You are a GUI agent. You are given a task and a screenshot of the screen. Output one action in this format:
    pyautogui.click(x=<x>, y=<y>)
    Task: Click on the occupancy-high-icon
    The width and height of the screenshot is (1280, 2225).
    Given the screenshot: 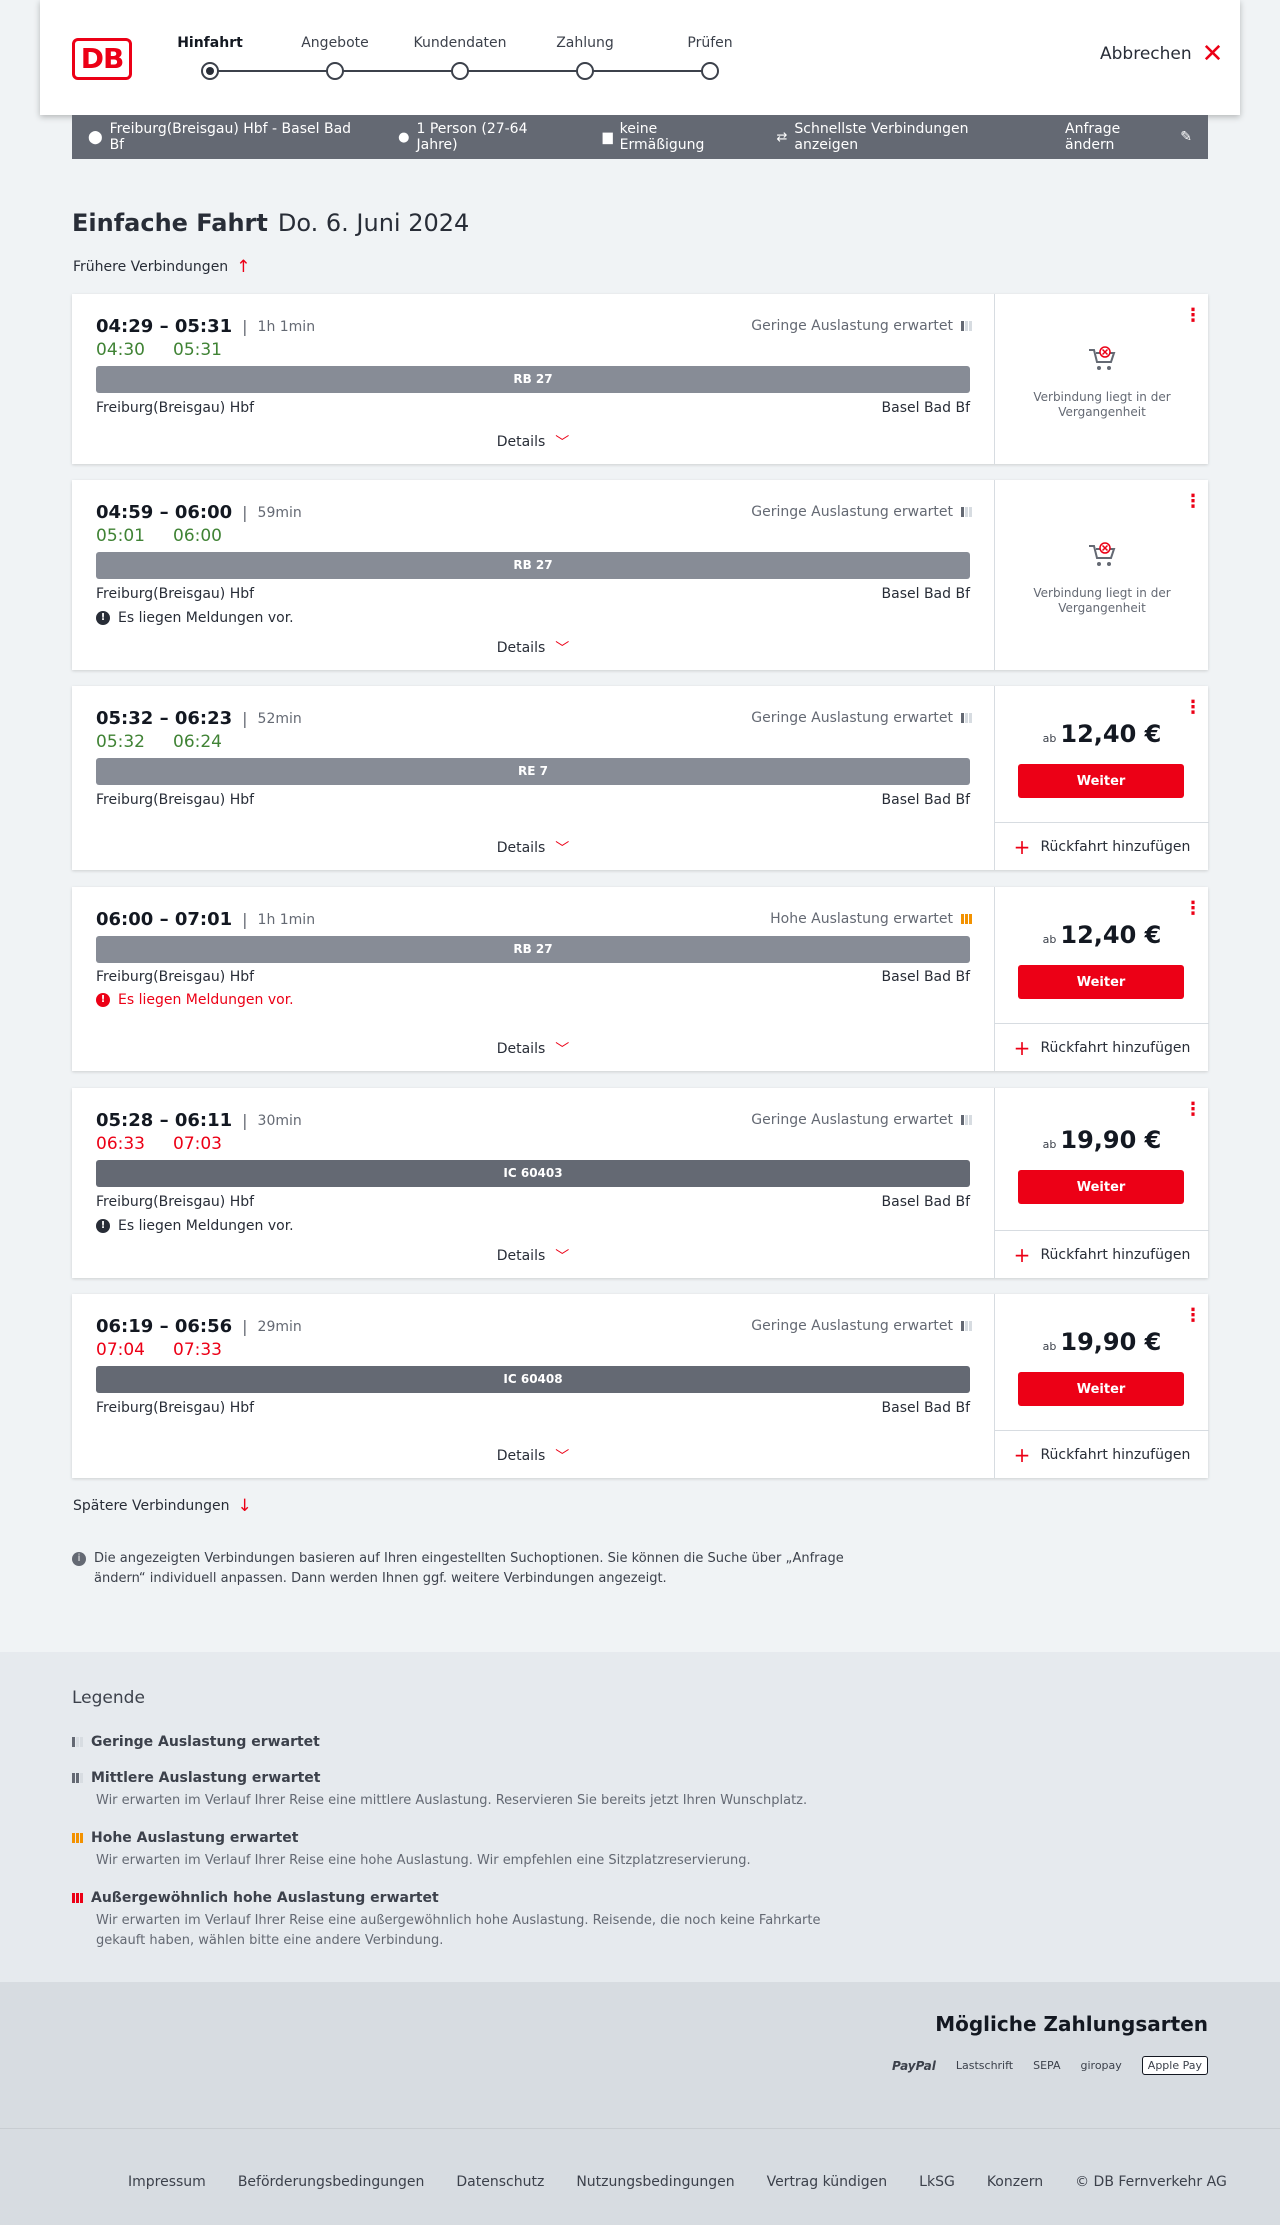 What is the action you would take?
    pyautogui.click(x=966, y=919)
    